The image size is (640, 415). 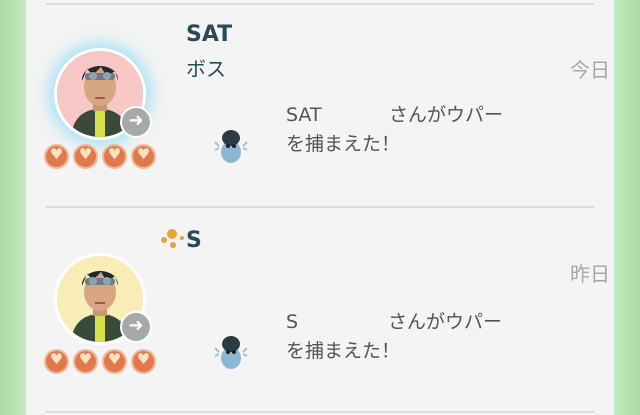 What do you see at coordinates (627, 207) in the screenshot?
I see `right-background-strip` at bounding box center [627, 207].